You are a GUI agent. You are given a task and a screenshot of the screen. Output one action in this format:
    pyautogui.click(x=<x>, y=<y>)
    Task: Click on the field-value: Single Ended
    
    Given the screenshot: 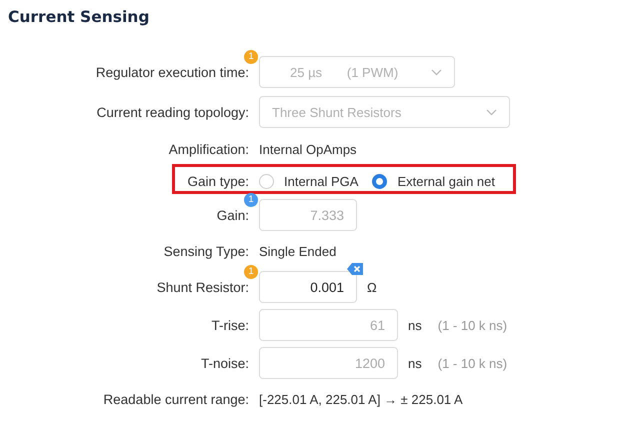 What is the action you would take?
    pyautogui.click(x=297, y=251)
    